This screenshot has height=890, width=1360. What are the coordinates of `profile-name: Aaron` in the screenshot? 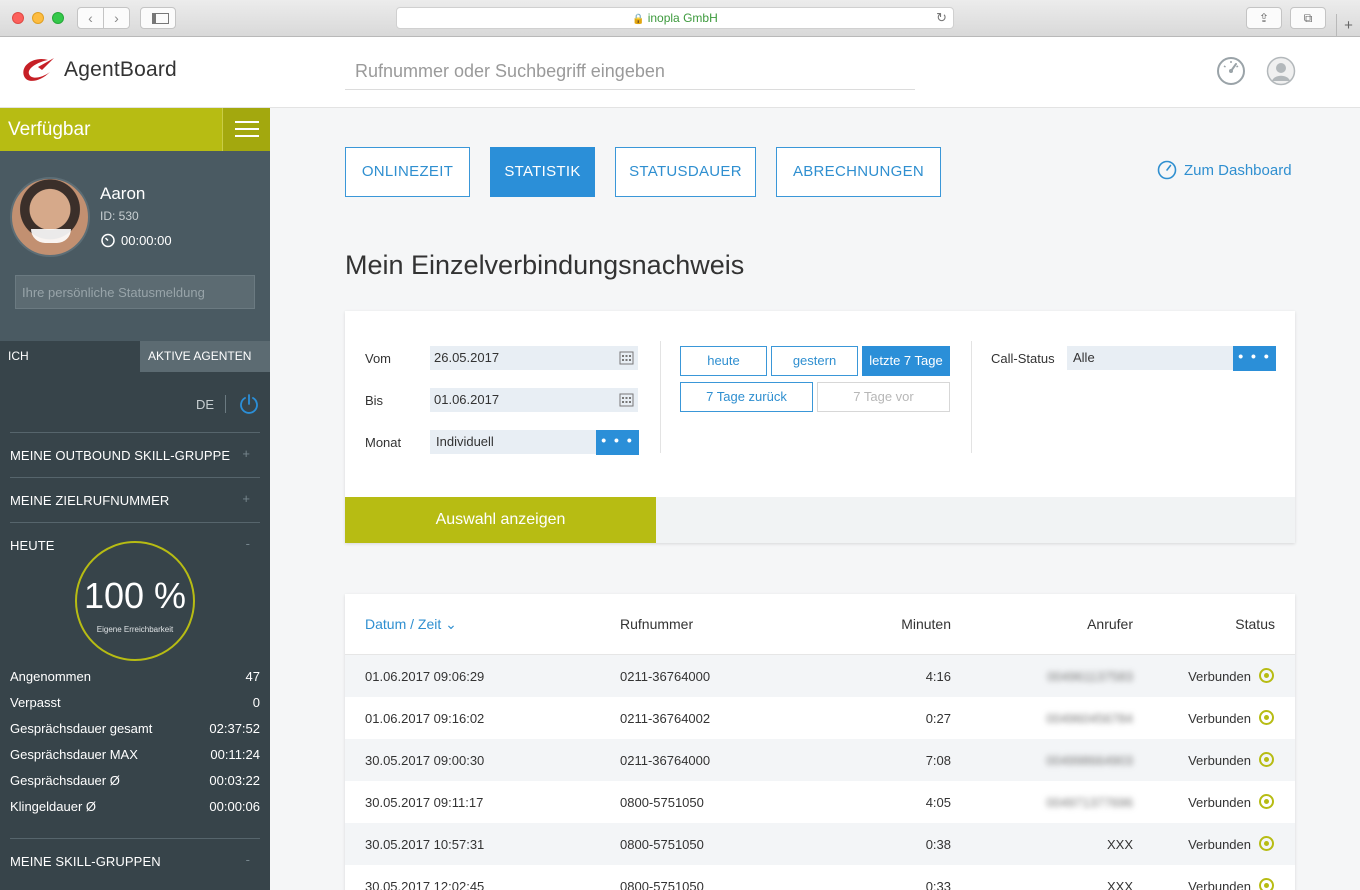 It's located at (123, 193).